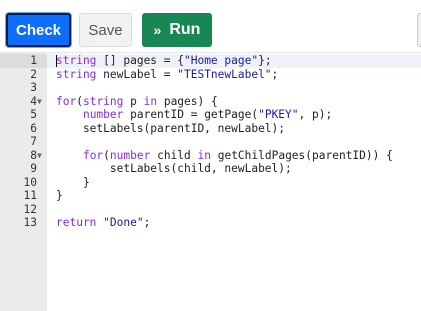 The height and width of the screenshot is (311, 421). Describe the element at coordinates (23, 142) in the screenshot. I see `line-number: 7` at that location.